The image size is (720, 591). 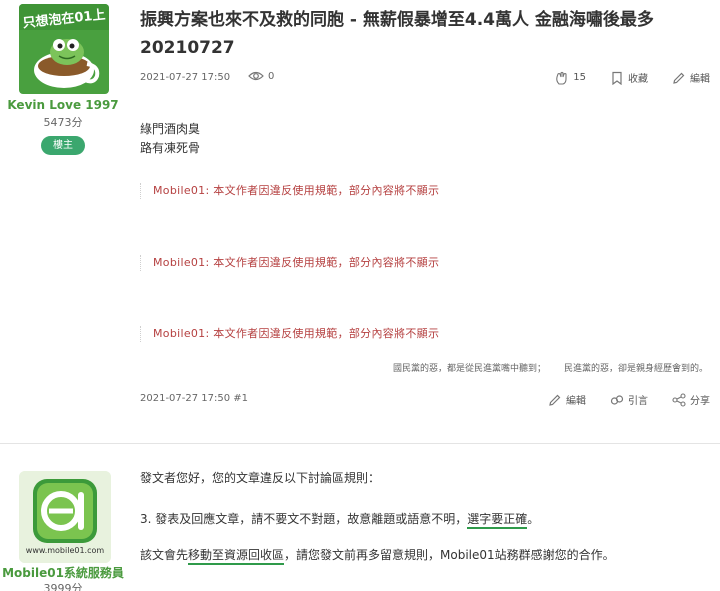 What do you see at coordinates (170, 148) in the screenshot?
I see `body-line: 路有凍死骨` at bounding box center [170, 148].